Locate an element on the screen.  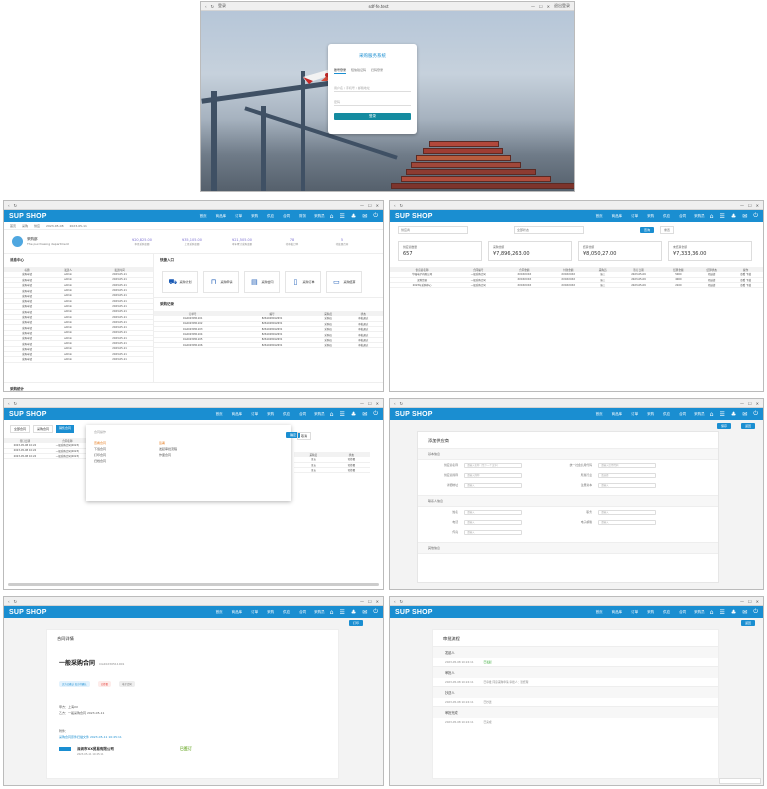
status-select: 全部状态 is located at coordinates (549, 230).